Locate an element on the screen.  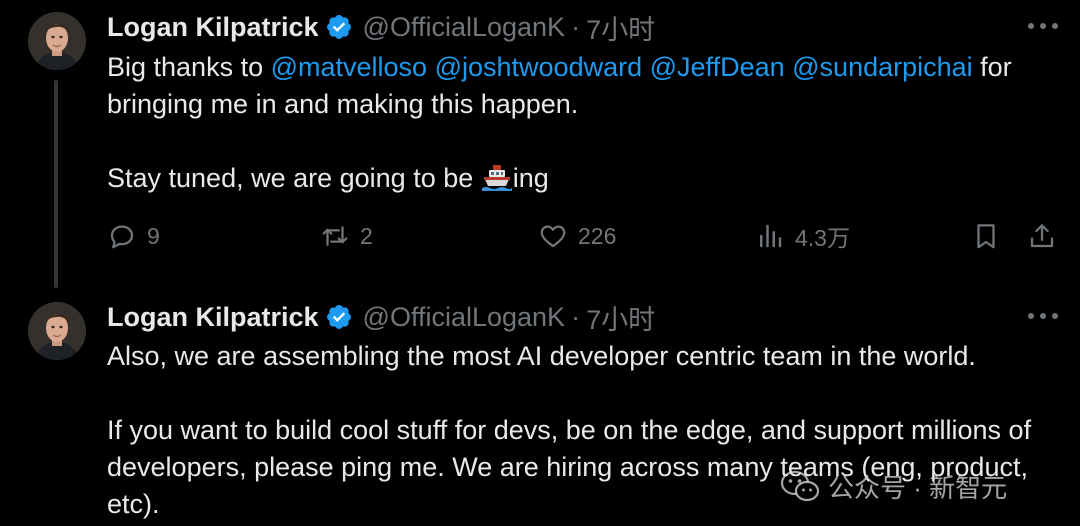
mention-link: @sundarpichai is located at coordinates (882, 67).